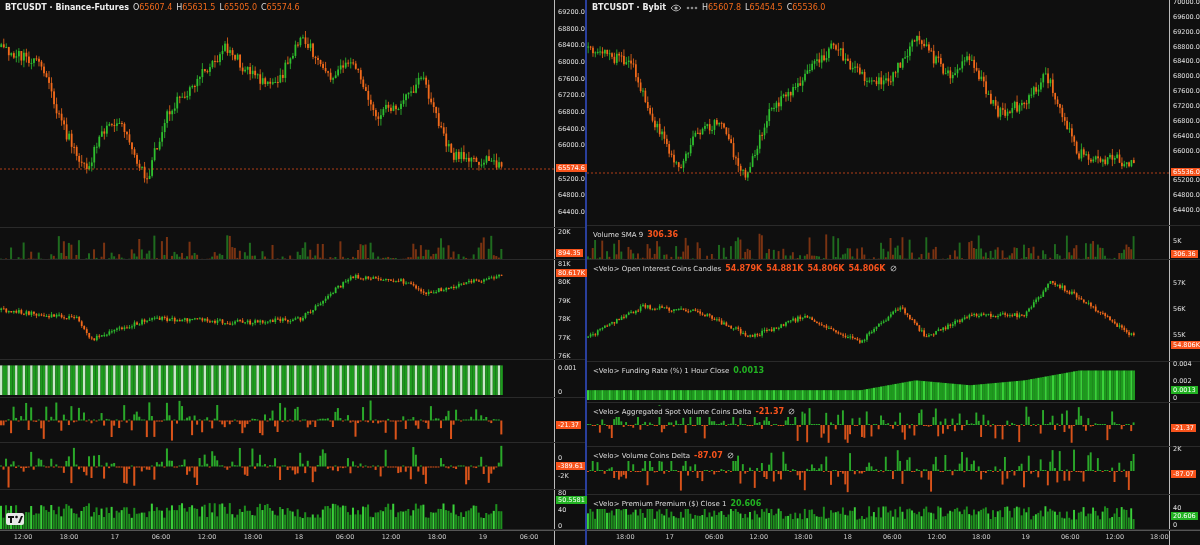  Describe the element at coordinates (238, 7) in the screenshot. I see `ohlc-reading: L65505.0` at that location.